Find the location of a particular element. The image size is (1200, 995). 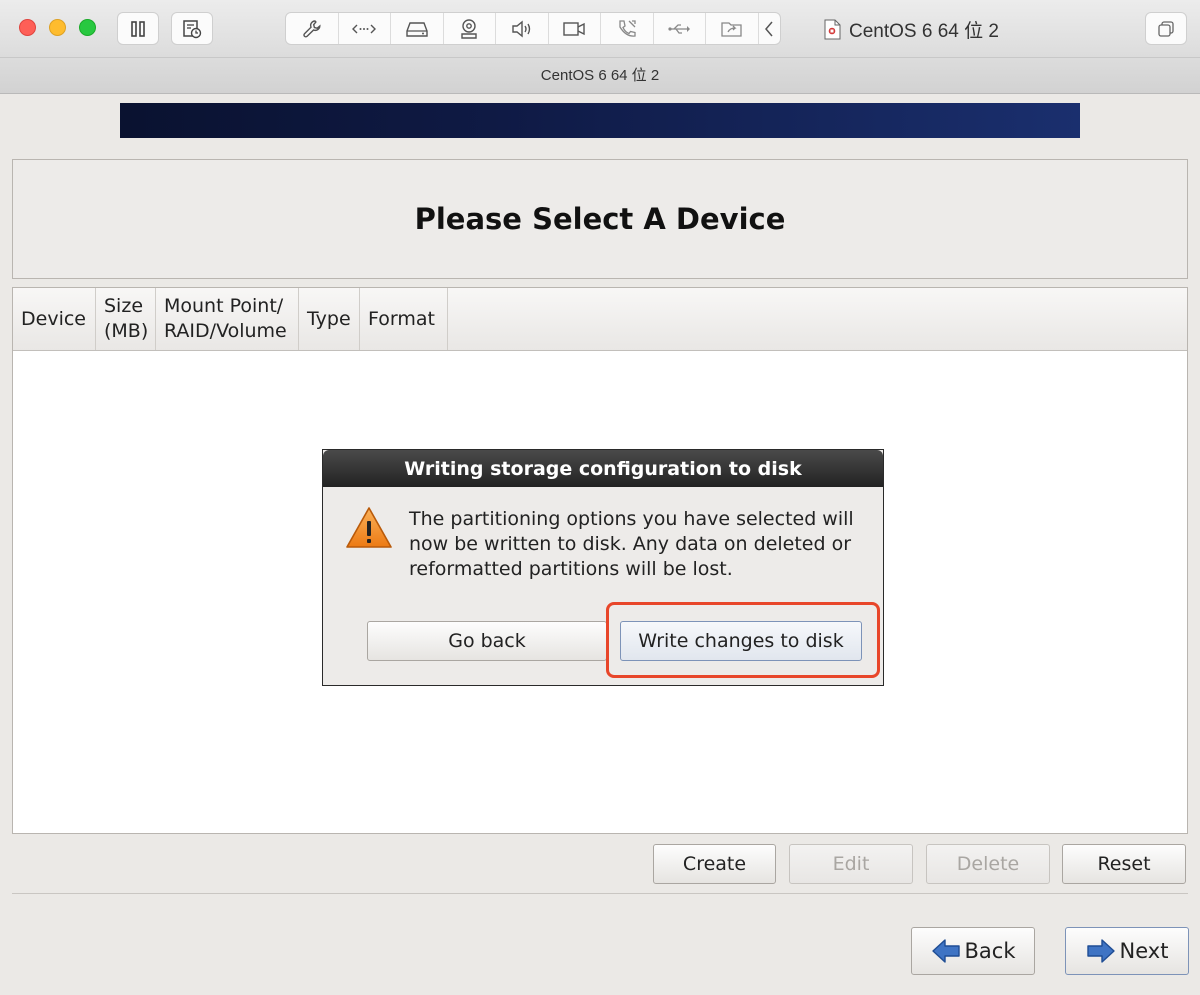

vm-document-icon is located at coordinates (832, 29).